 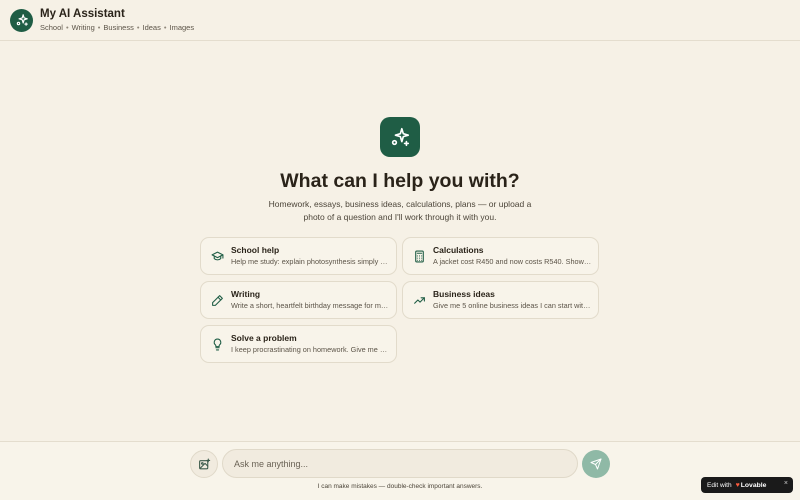 What do you see at coordinates (83, 27) in the screenshot?
I see `nav-item-writing: Writing` at bounding box center [83, 27].